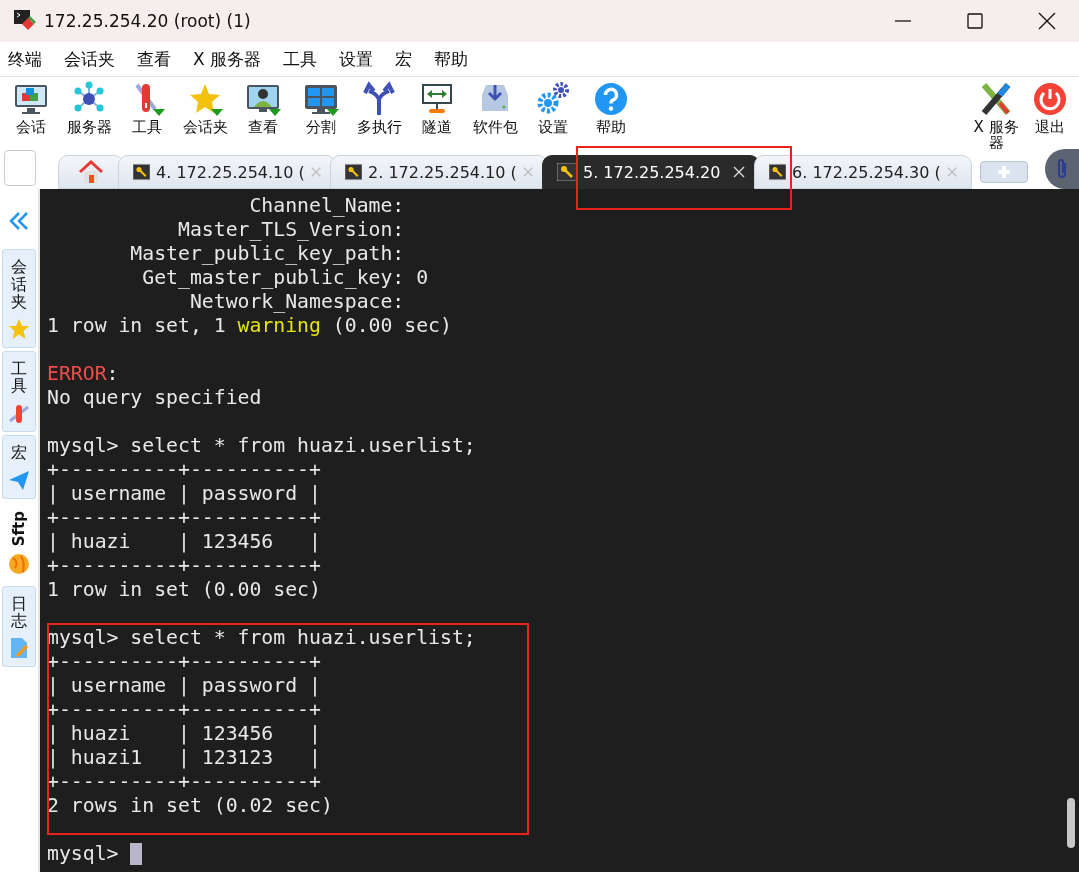 The height and width of the screenshot is (872, 1079). Describe the element at coordinates (184, 758) in the screenshot. I see `terminal-text: | huazi1 | 123123 |` at that location.